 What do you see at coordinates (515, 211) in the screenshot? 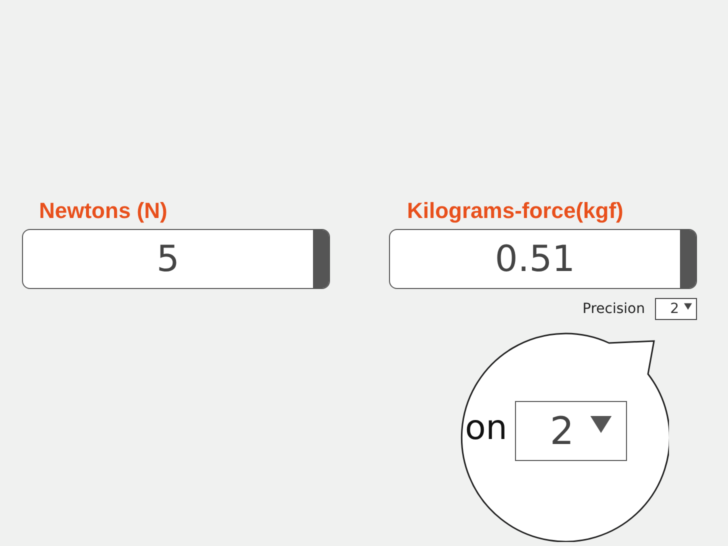
I see `unit-label: Kilograms-force(kgf)` at bounding box center [515, 211].